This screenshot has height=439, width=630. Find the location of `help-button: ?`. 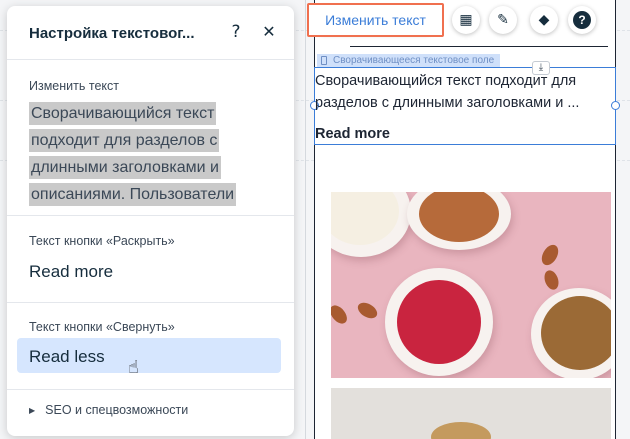

help-button: ? is located at coordinates (582, 20).